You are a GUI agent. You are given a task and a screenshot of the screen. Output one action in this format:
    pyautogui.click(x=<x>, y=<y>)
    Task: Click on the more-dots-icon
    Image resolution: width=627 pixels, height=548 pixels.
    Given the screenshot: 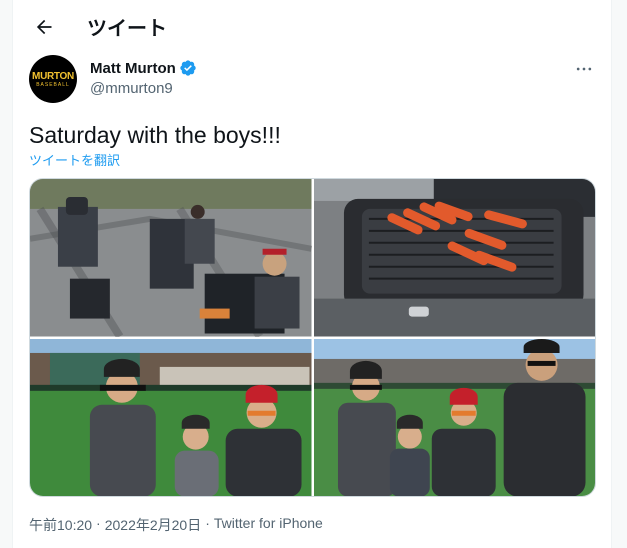 What is the action you would take?
    pyautogui.click(x=584, y=69)
    